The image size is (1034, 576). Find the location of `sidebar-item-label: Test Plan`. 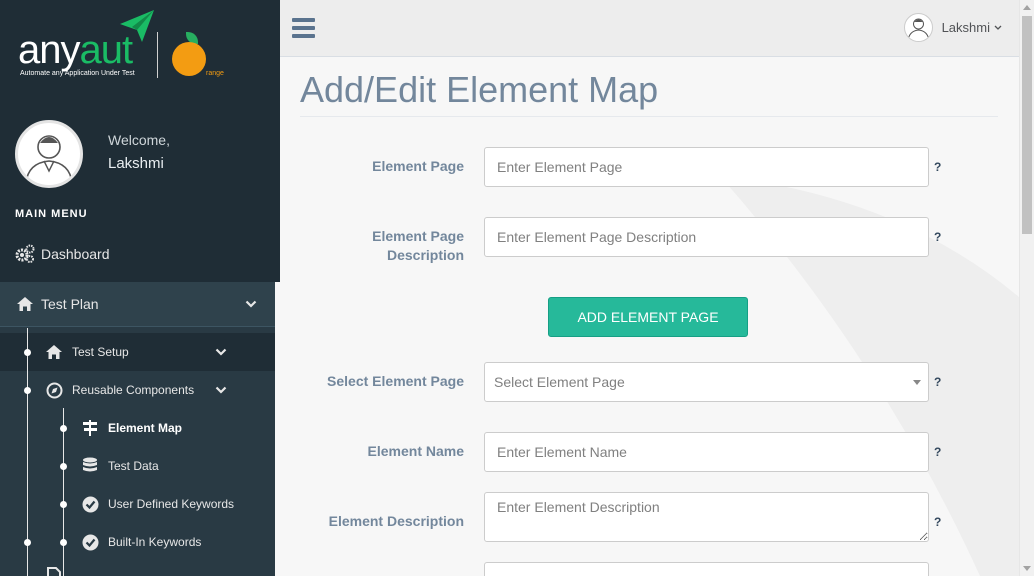

sidebar-item-label: Test Plan is located at coordinates (70, 304).